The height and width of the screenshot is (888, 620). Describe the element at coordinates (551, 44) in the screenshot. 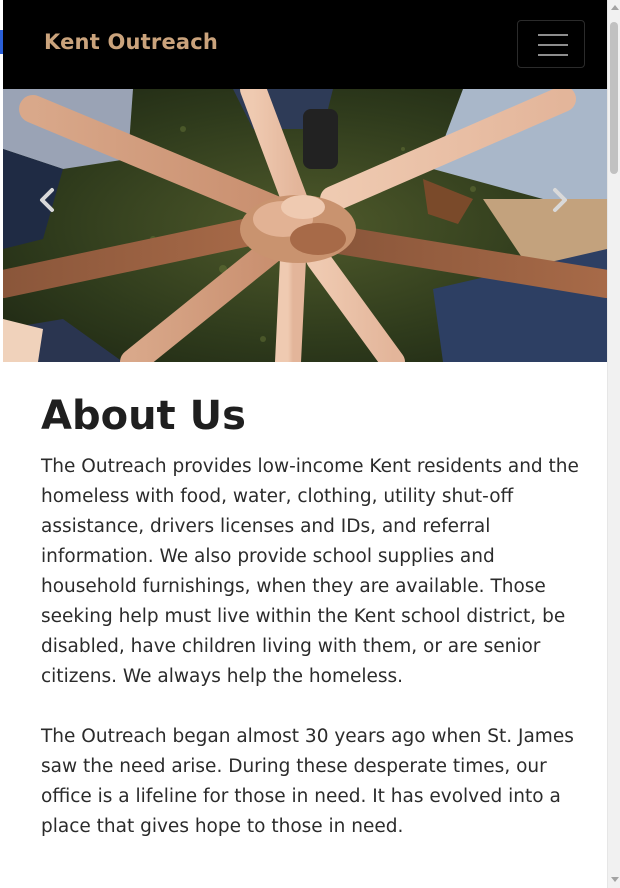

I see `menu-toggle-button` at that location.